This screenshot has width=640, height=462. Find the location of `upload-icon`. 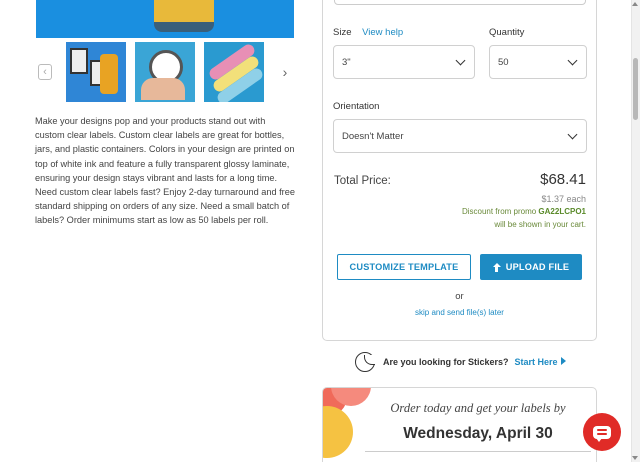

upload-icon is located at coordinates (496, 267).